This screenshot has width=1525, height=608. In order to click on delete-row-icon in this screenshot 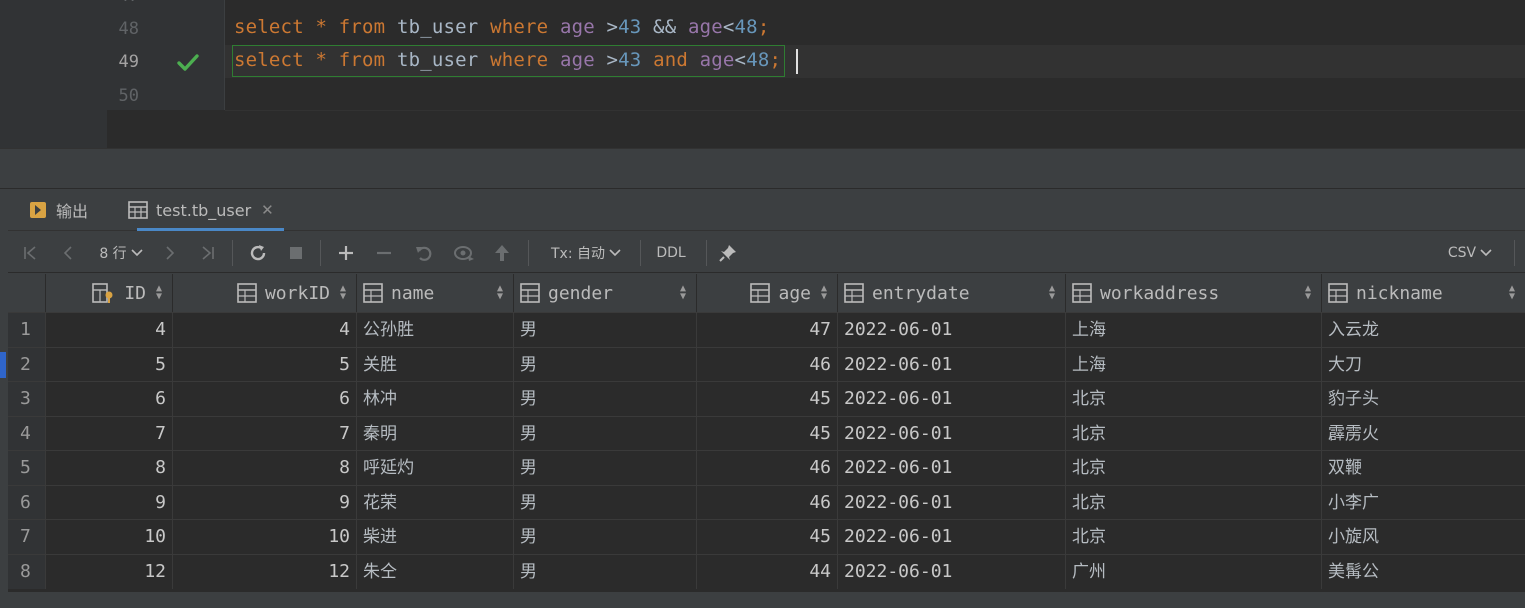, I will do `click(384, 252)`.